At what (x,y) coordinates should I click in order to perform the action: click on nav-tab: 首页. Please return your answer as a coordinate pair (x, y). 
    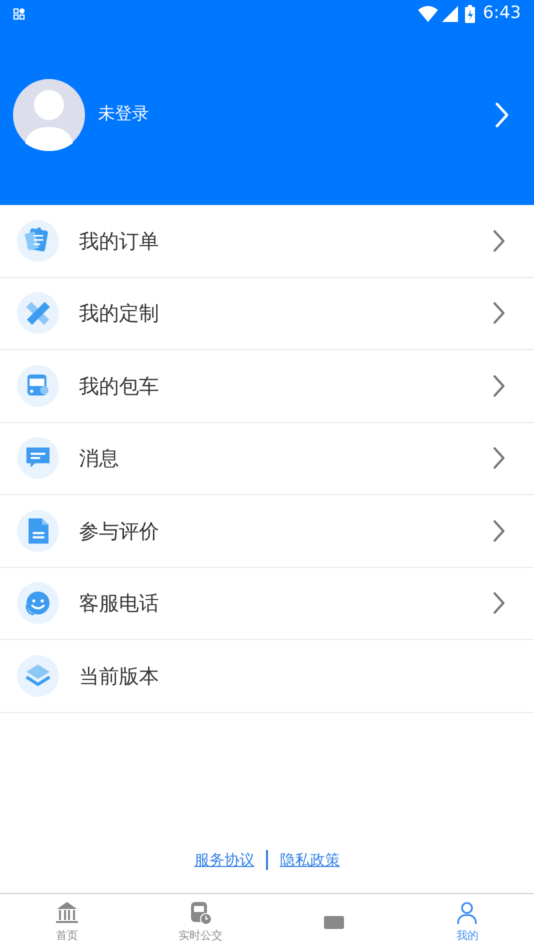
    Looking at the image, I should click on (67, 922).